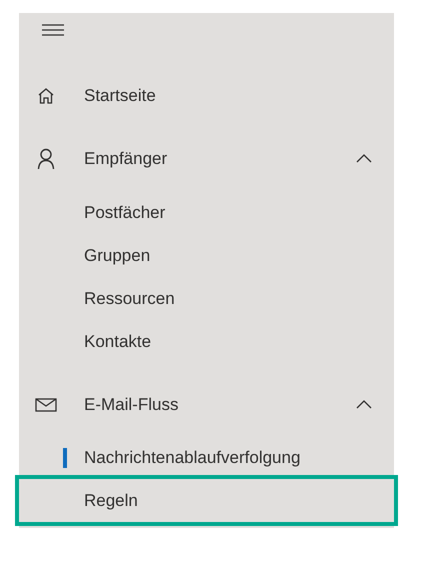 This screenshot has height=569, width=446. Describe the element at coordinates (206, 158) in the screenshot. I see `nav-item: Empfänger` at that location.